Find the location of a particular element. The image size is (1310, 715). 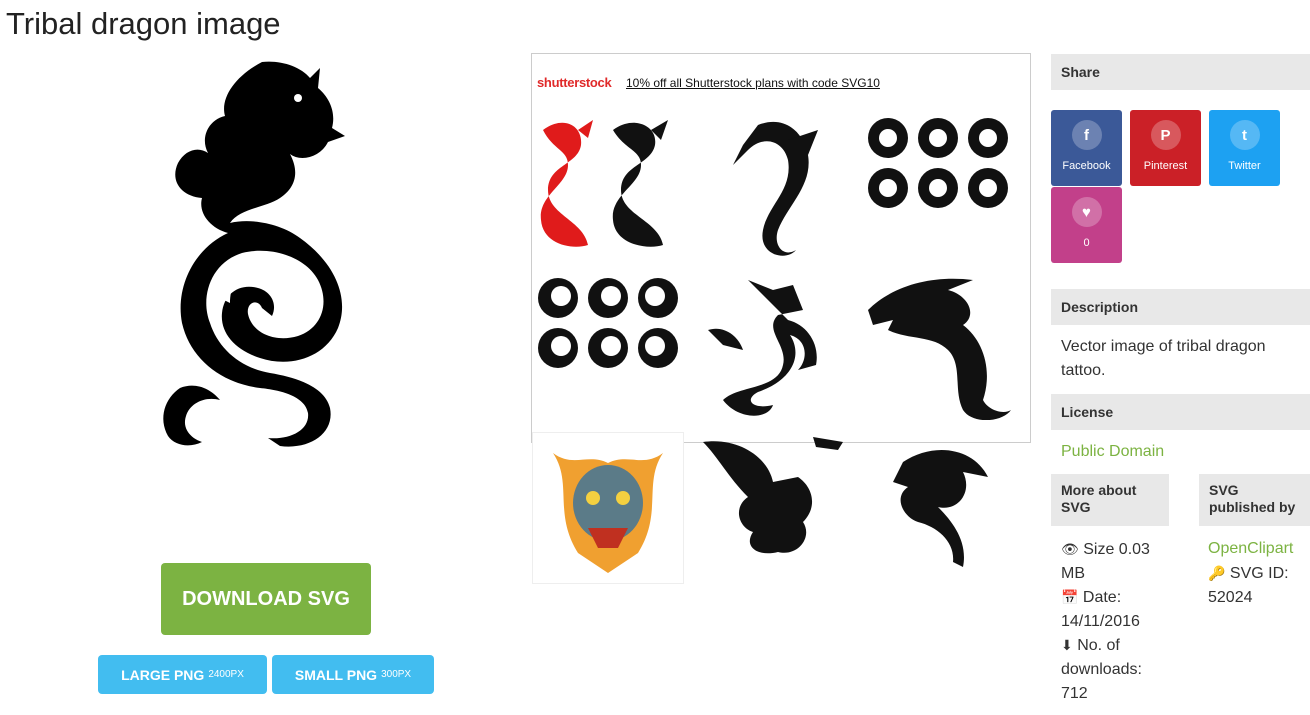

large-png-label: LARGE PNG is located at coordinates (163, 674).